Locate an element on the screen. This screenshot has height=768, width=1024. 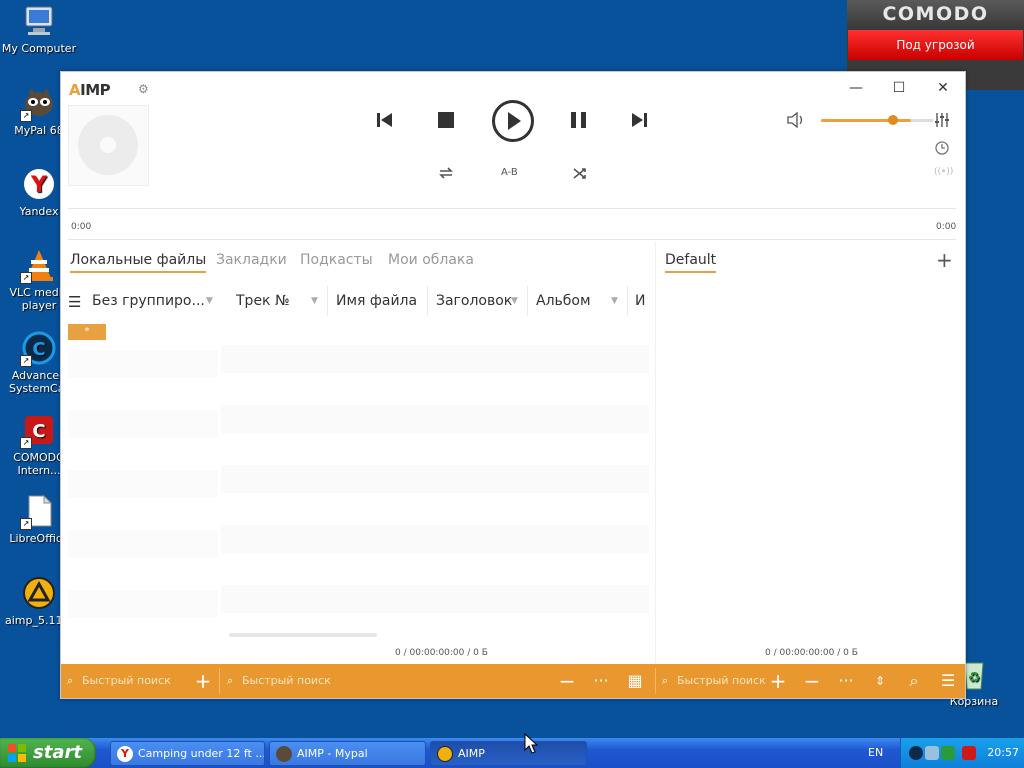
column-file-name: Имя файла is located at coordinates (376, 301).